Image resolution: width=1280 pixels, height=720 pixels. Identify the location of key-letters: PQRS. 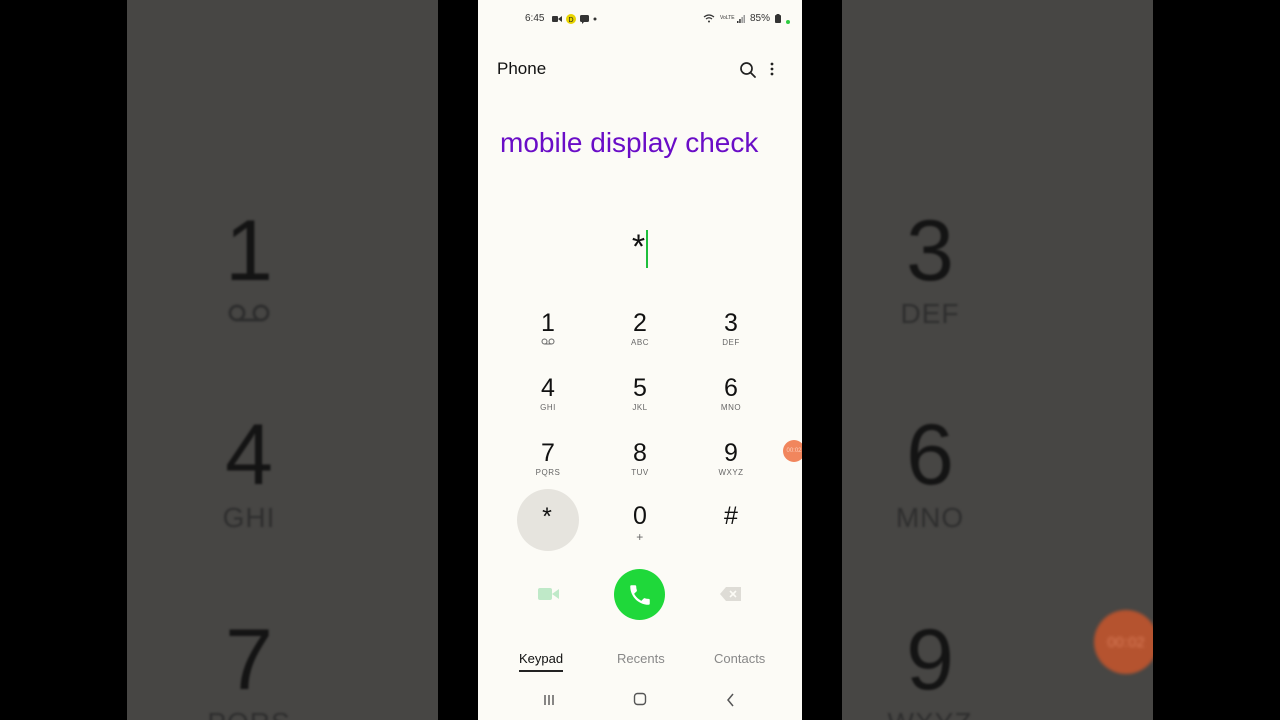
(548, 472).